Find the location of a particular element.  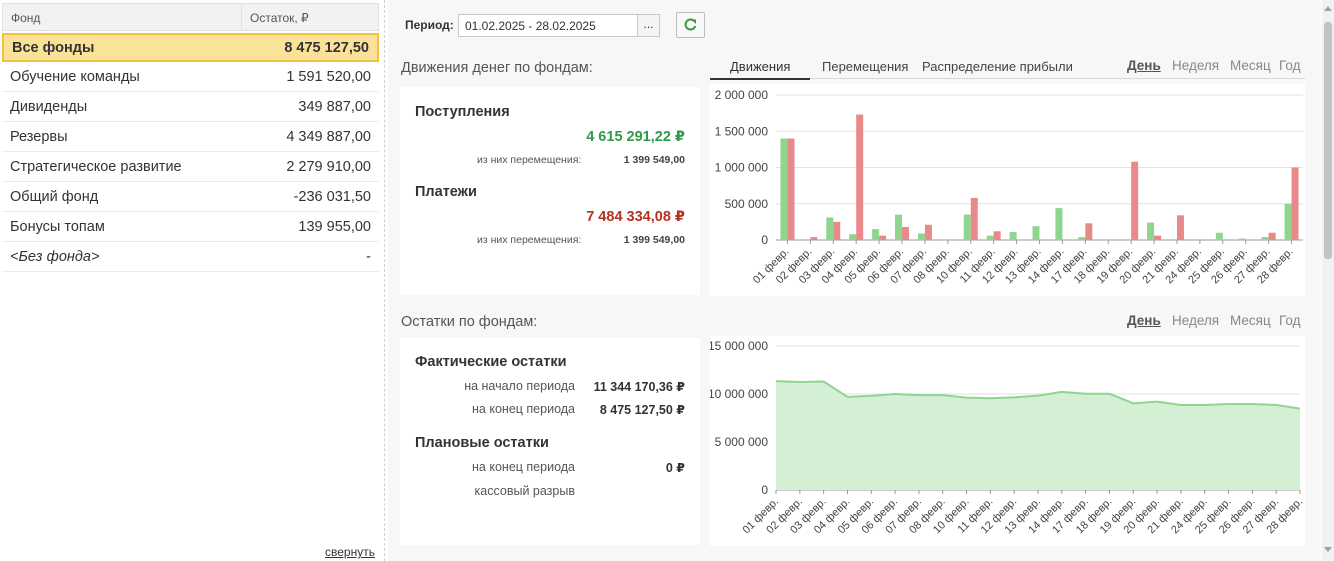

fund-balance: 8 475 127,50 is located at coordinates (326, 47).